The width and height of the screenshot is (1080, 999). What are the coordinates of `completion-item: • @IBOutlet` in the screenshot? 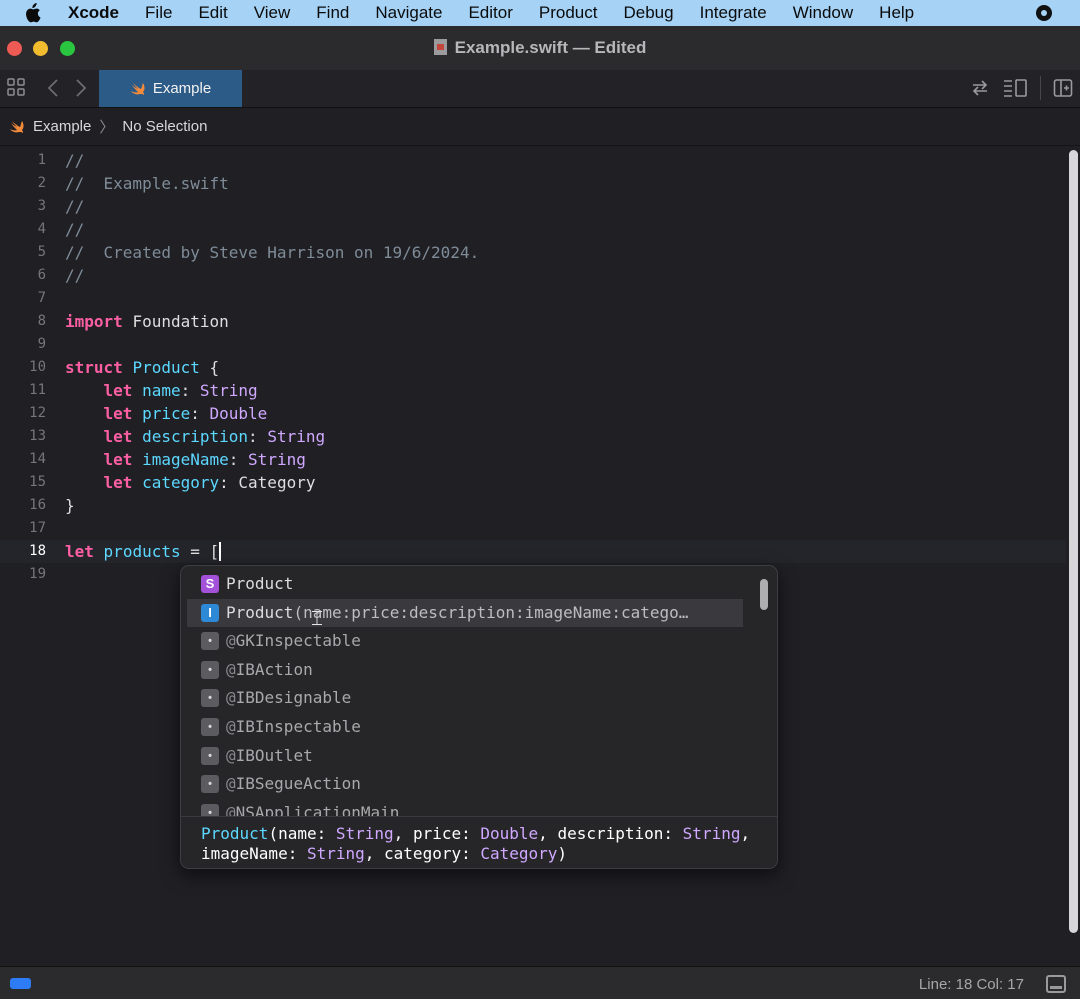 It's located at (479, 756).